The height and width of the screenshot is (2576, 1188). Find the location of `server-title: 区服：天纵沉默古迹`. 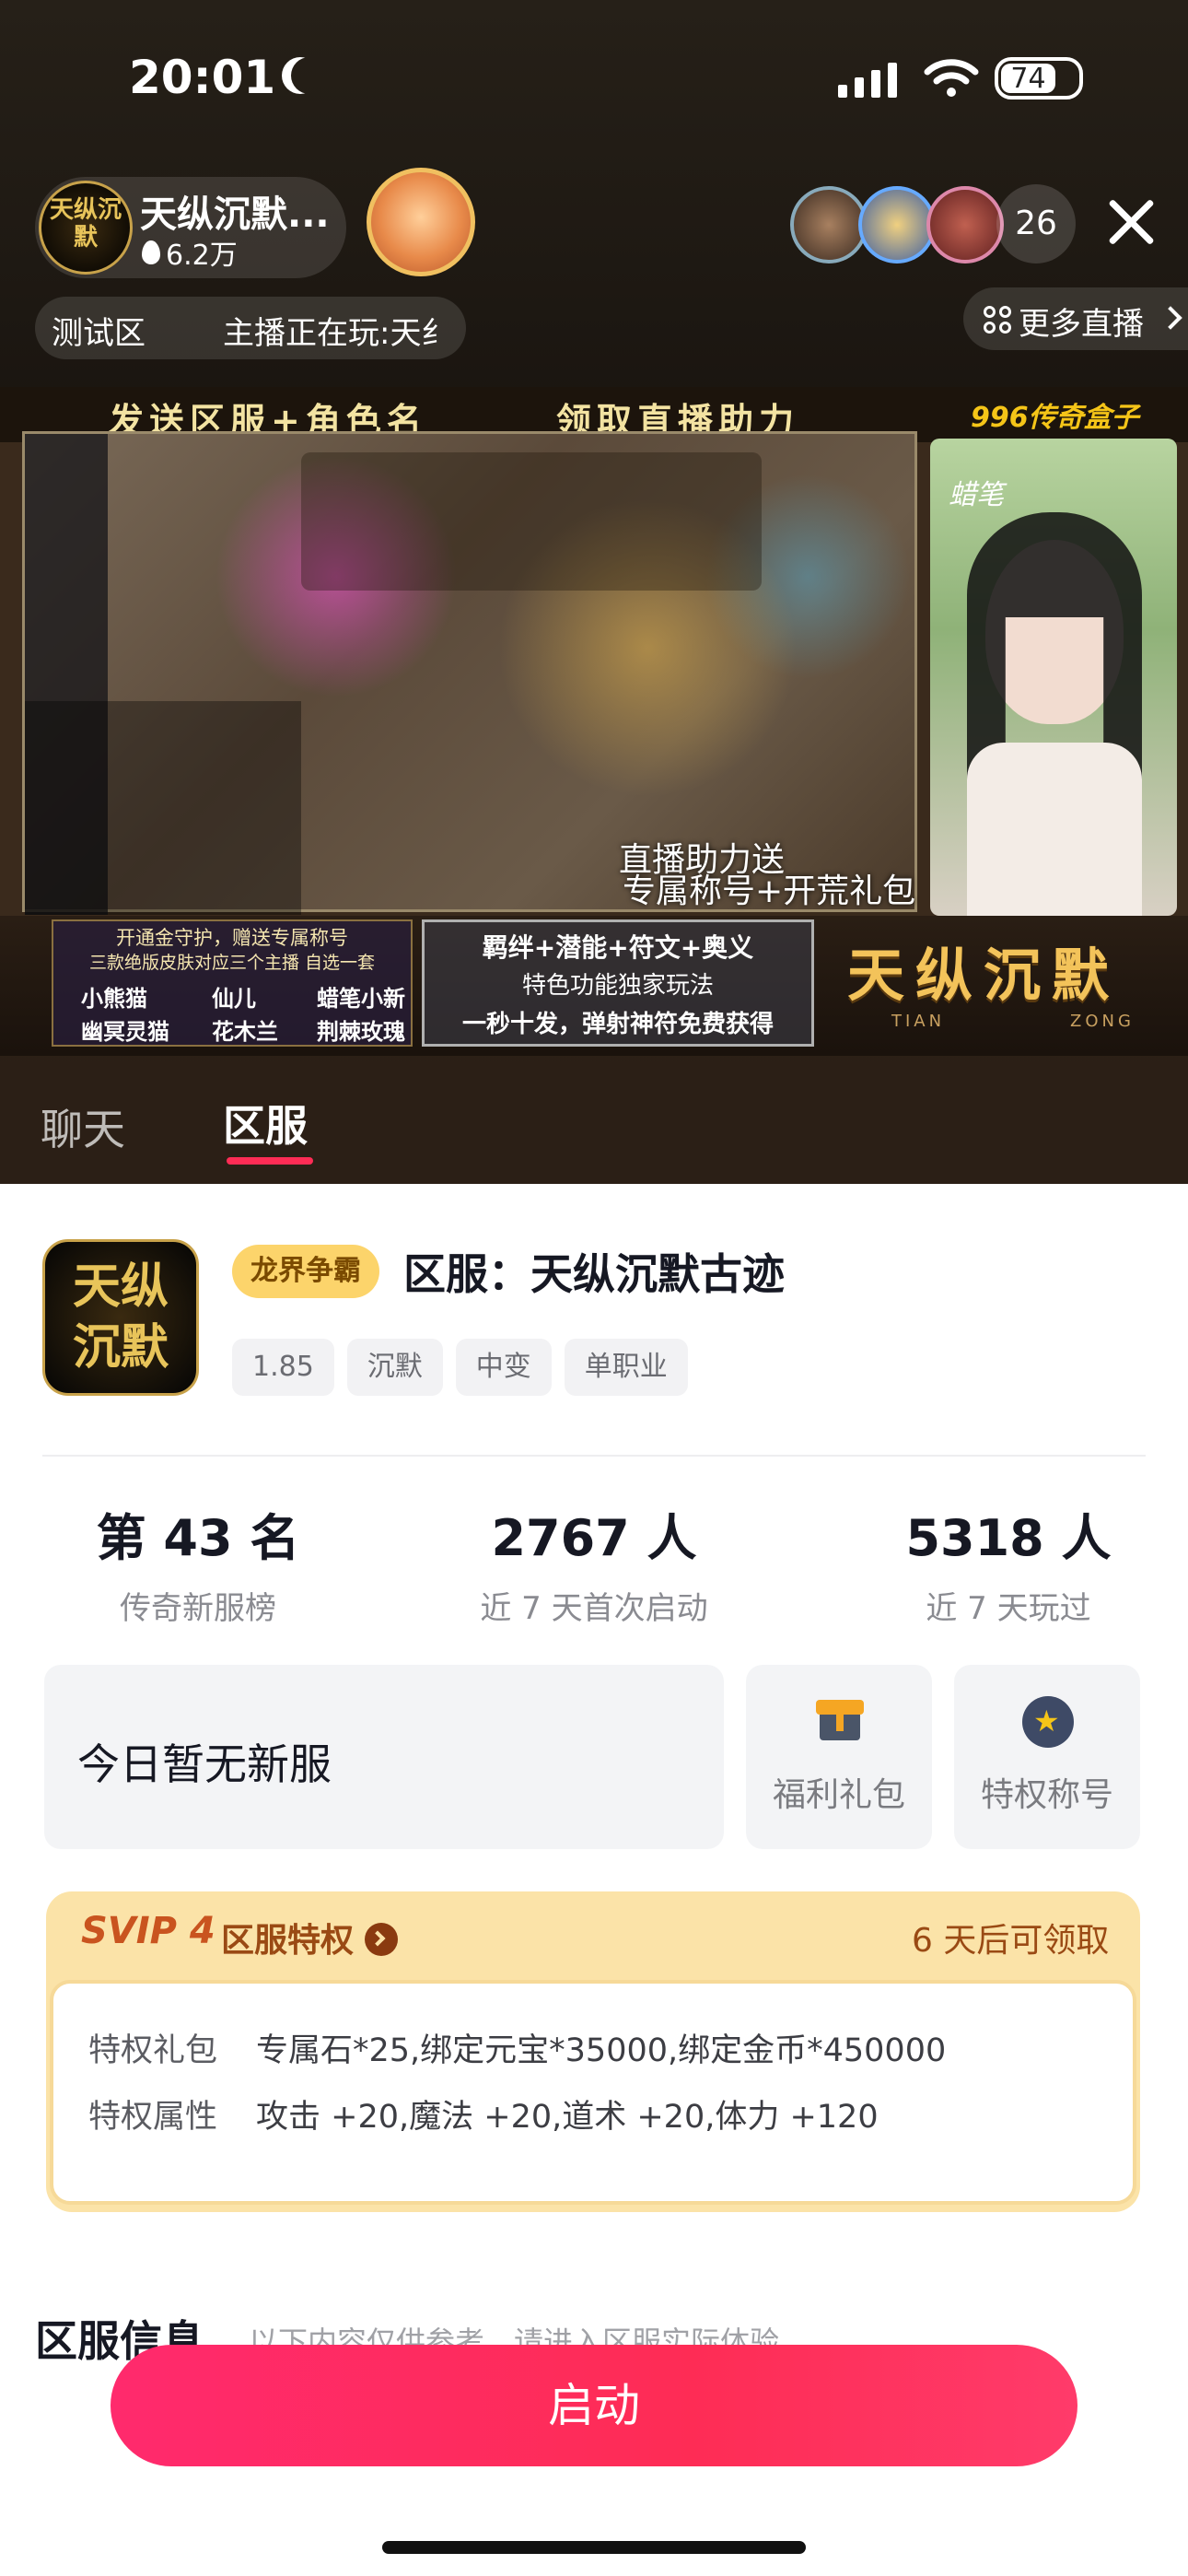

server-title: 区服：天纵沉默古迹 is located at coordinates (594, 1274).